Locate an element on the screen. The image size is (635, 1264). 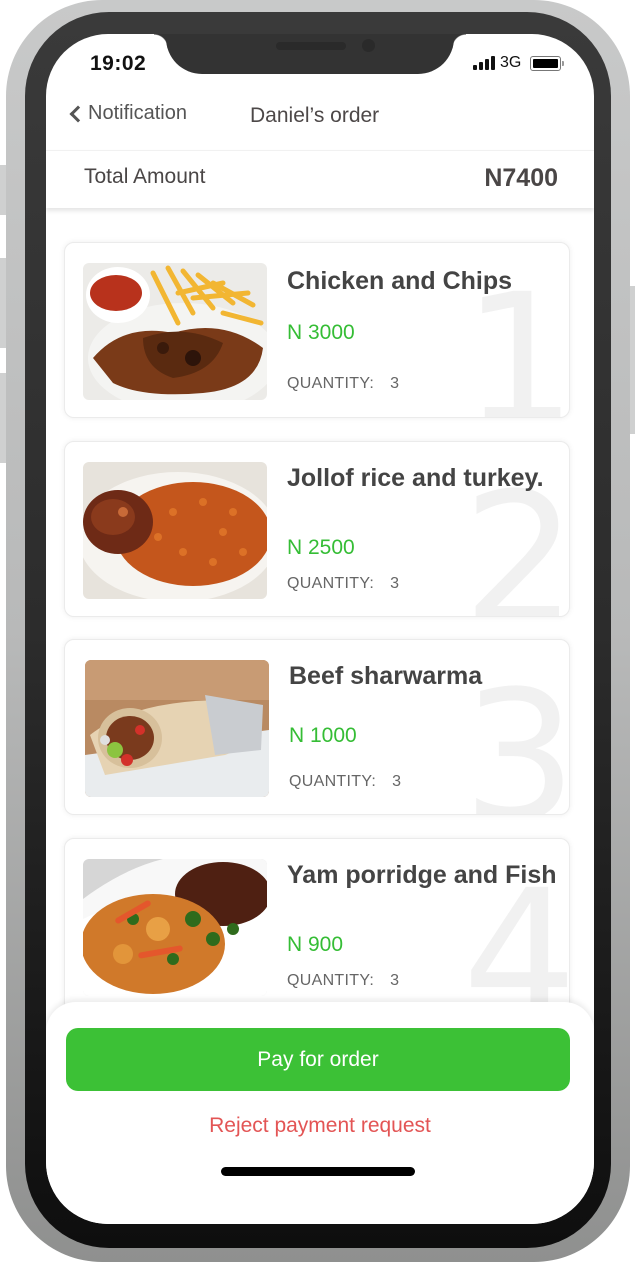
item-price: N 900 is located at coordinates (315, 944).